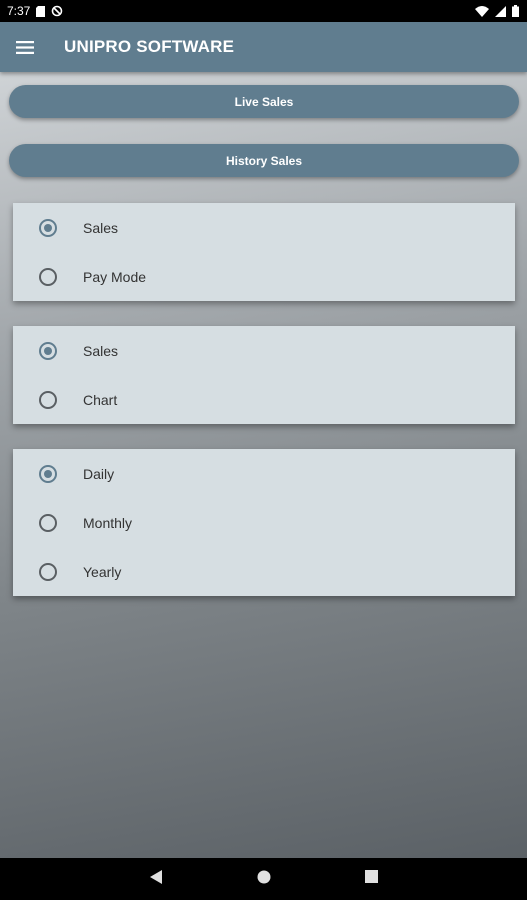 The width and height of the screenshot is (527, 900). Describe the element at coordinates (263, 47) in the screenshot. I see `app-bar: UNIPRO SOFTWARE` at that location.